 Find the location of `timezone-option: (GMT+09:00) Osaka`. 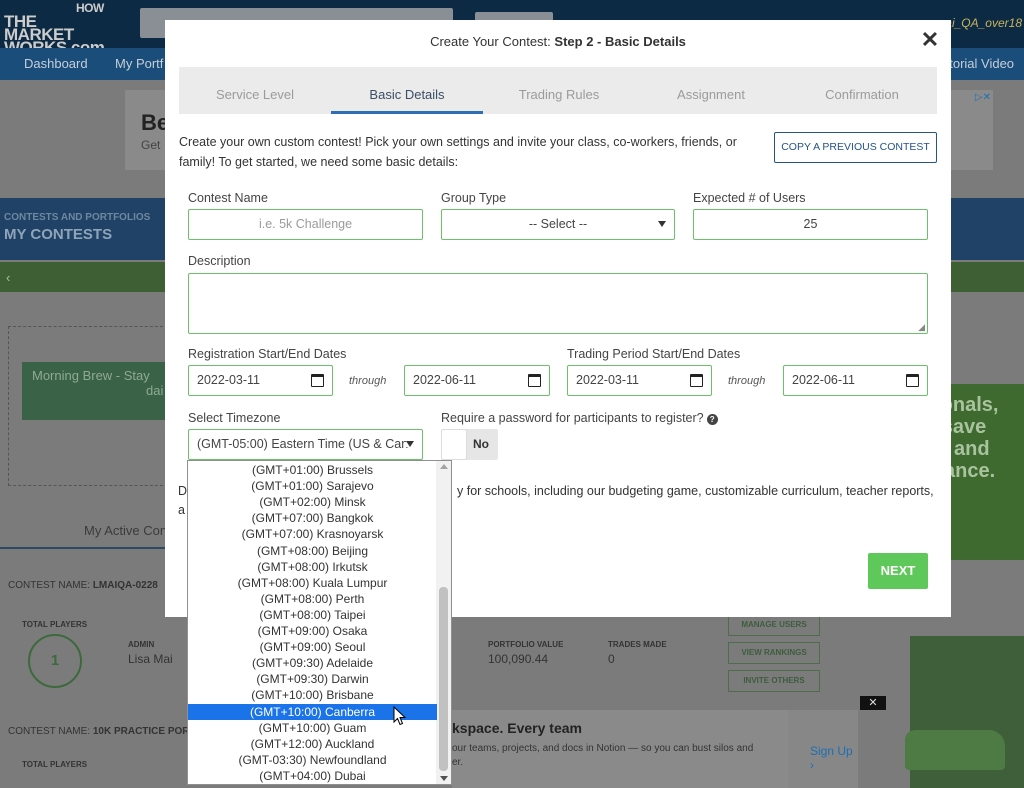

timezone-option: (GMT+09:00) Osaka is located at coordinates (312, 631).